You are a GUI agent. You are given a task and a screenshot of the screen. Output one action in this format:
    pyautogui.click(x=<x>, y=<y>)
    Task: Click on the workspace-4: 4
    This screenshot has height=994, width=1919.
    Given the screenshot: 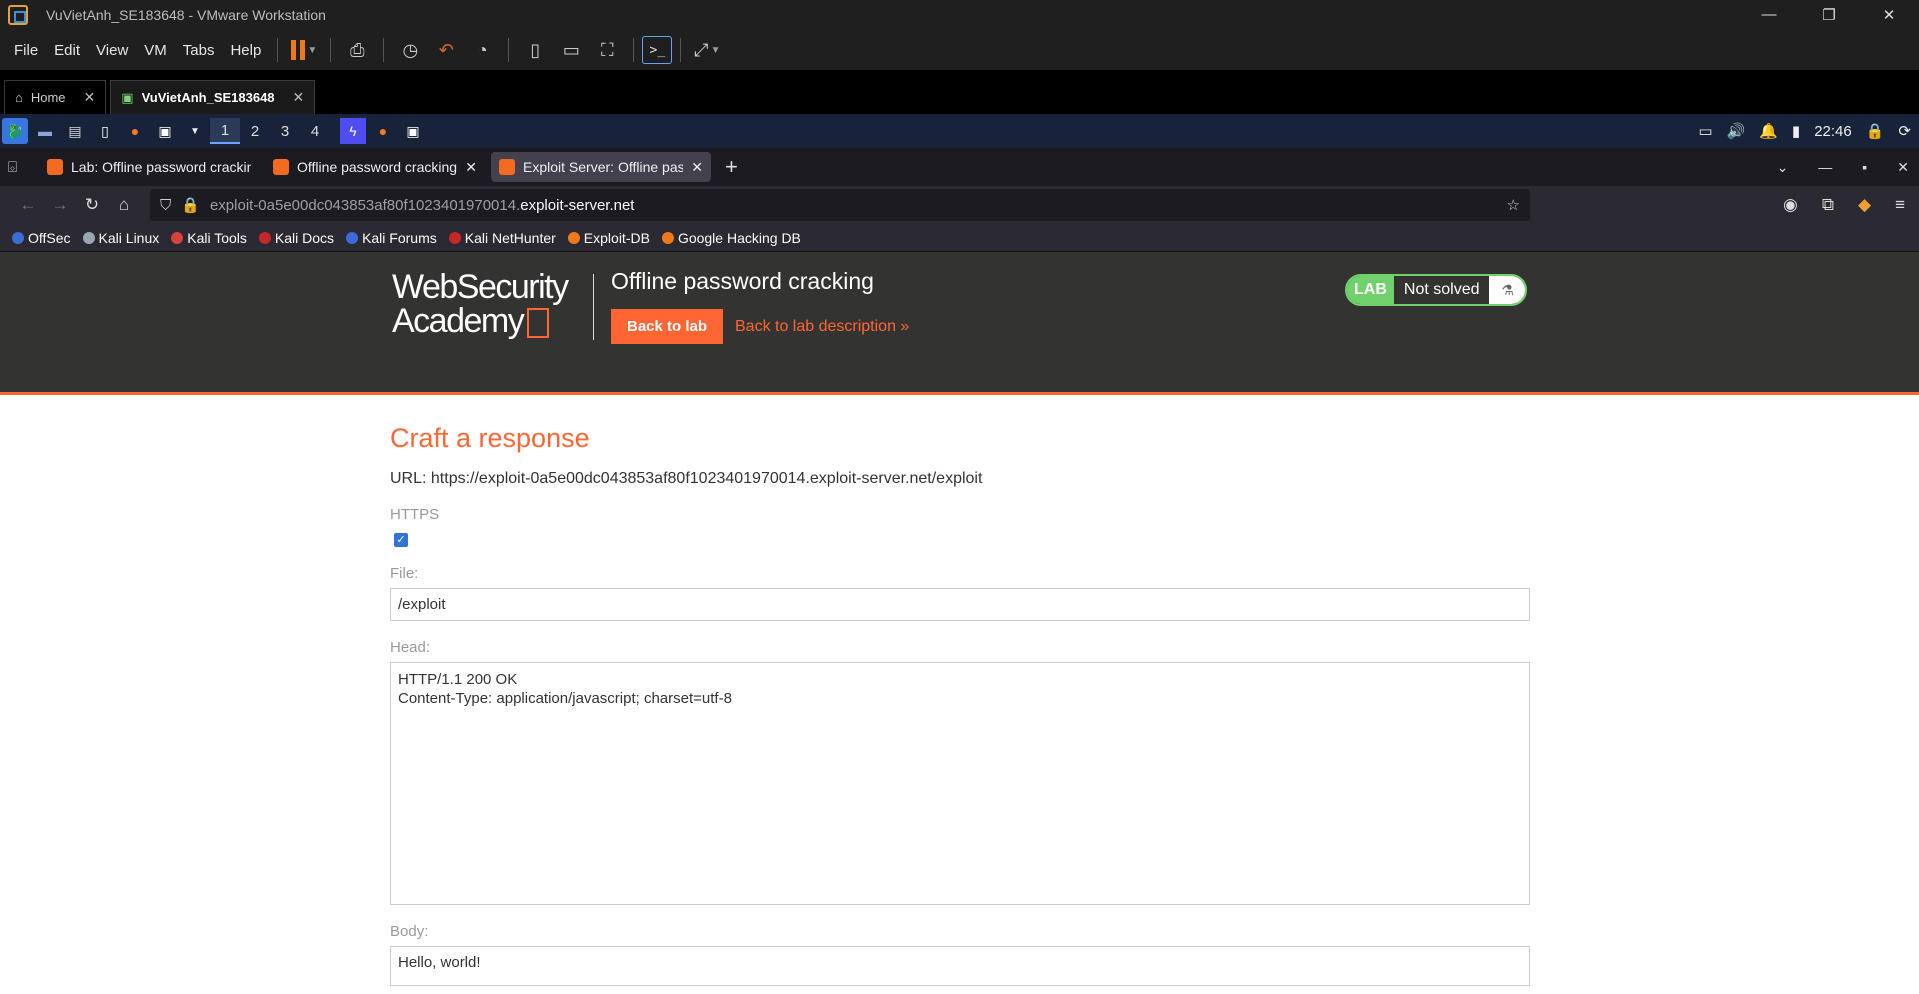 What is the action you would take?
    pyautogui.click(x=315, y=131)
    